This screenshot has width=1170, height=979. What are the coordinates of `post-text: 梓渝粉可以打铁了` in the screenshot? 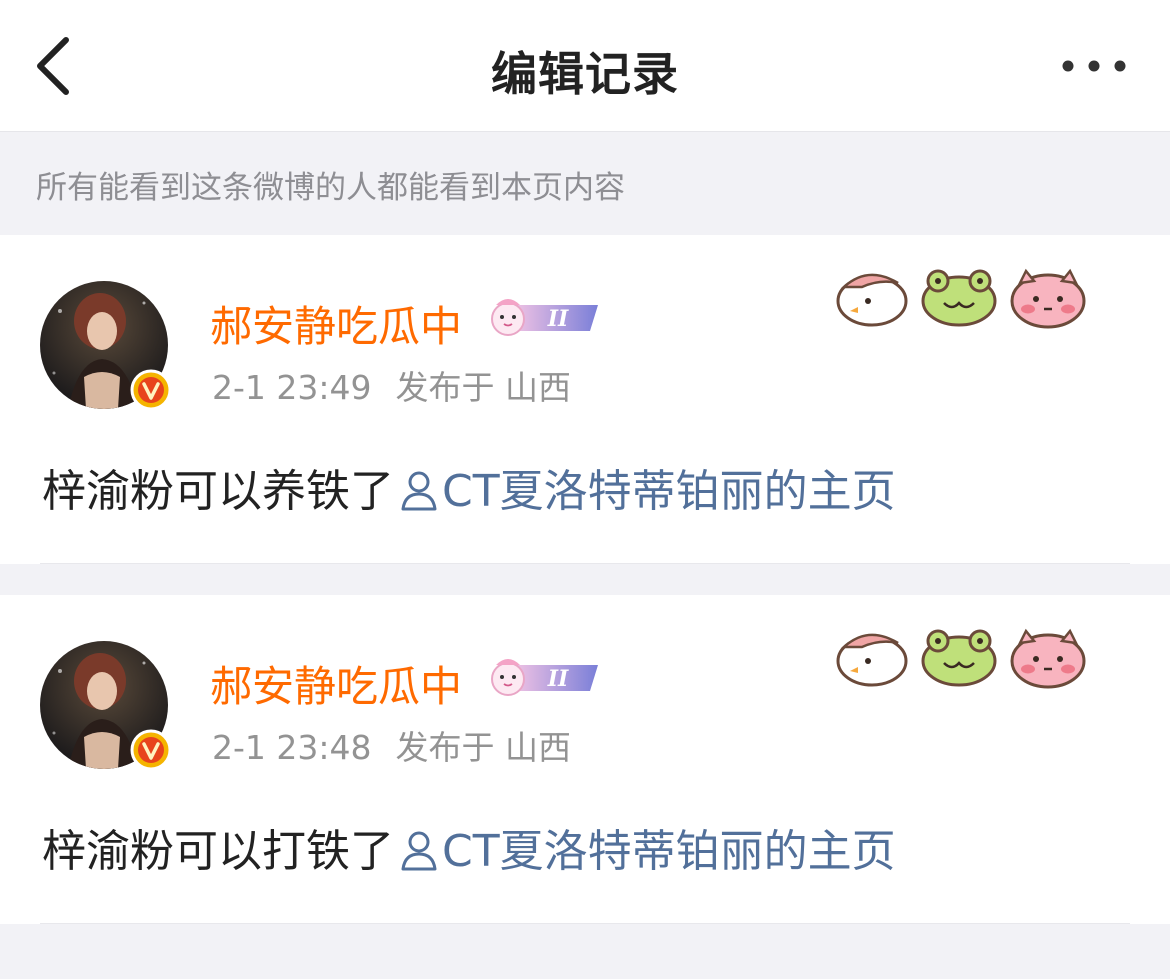 It's located at (218, 851).